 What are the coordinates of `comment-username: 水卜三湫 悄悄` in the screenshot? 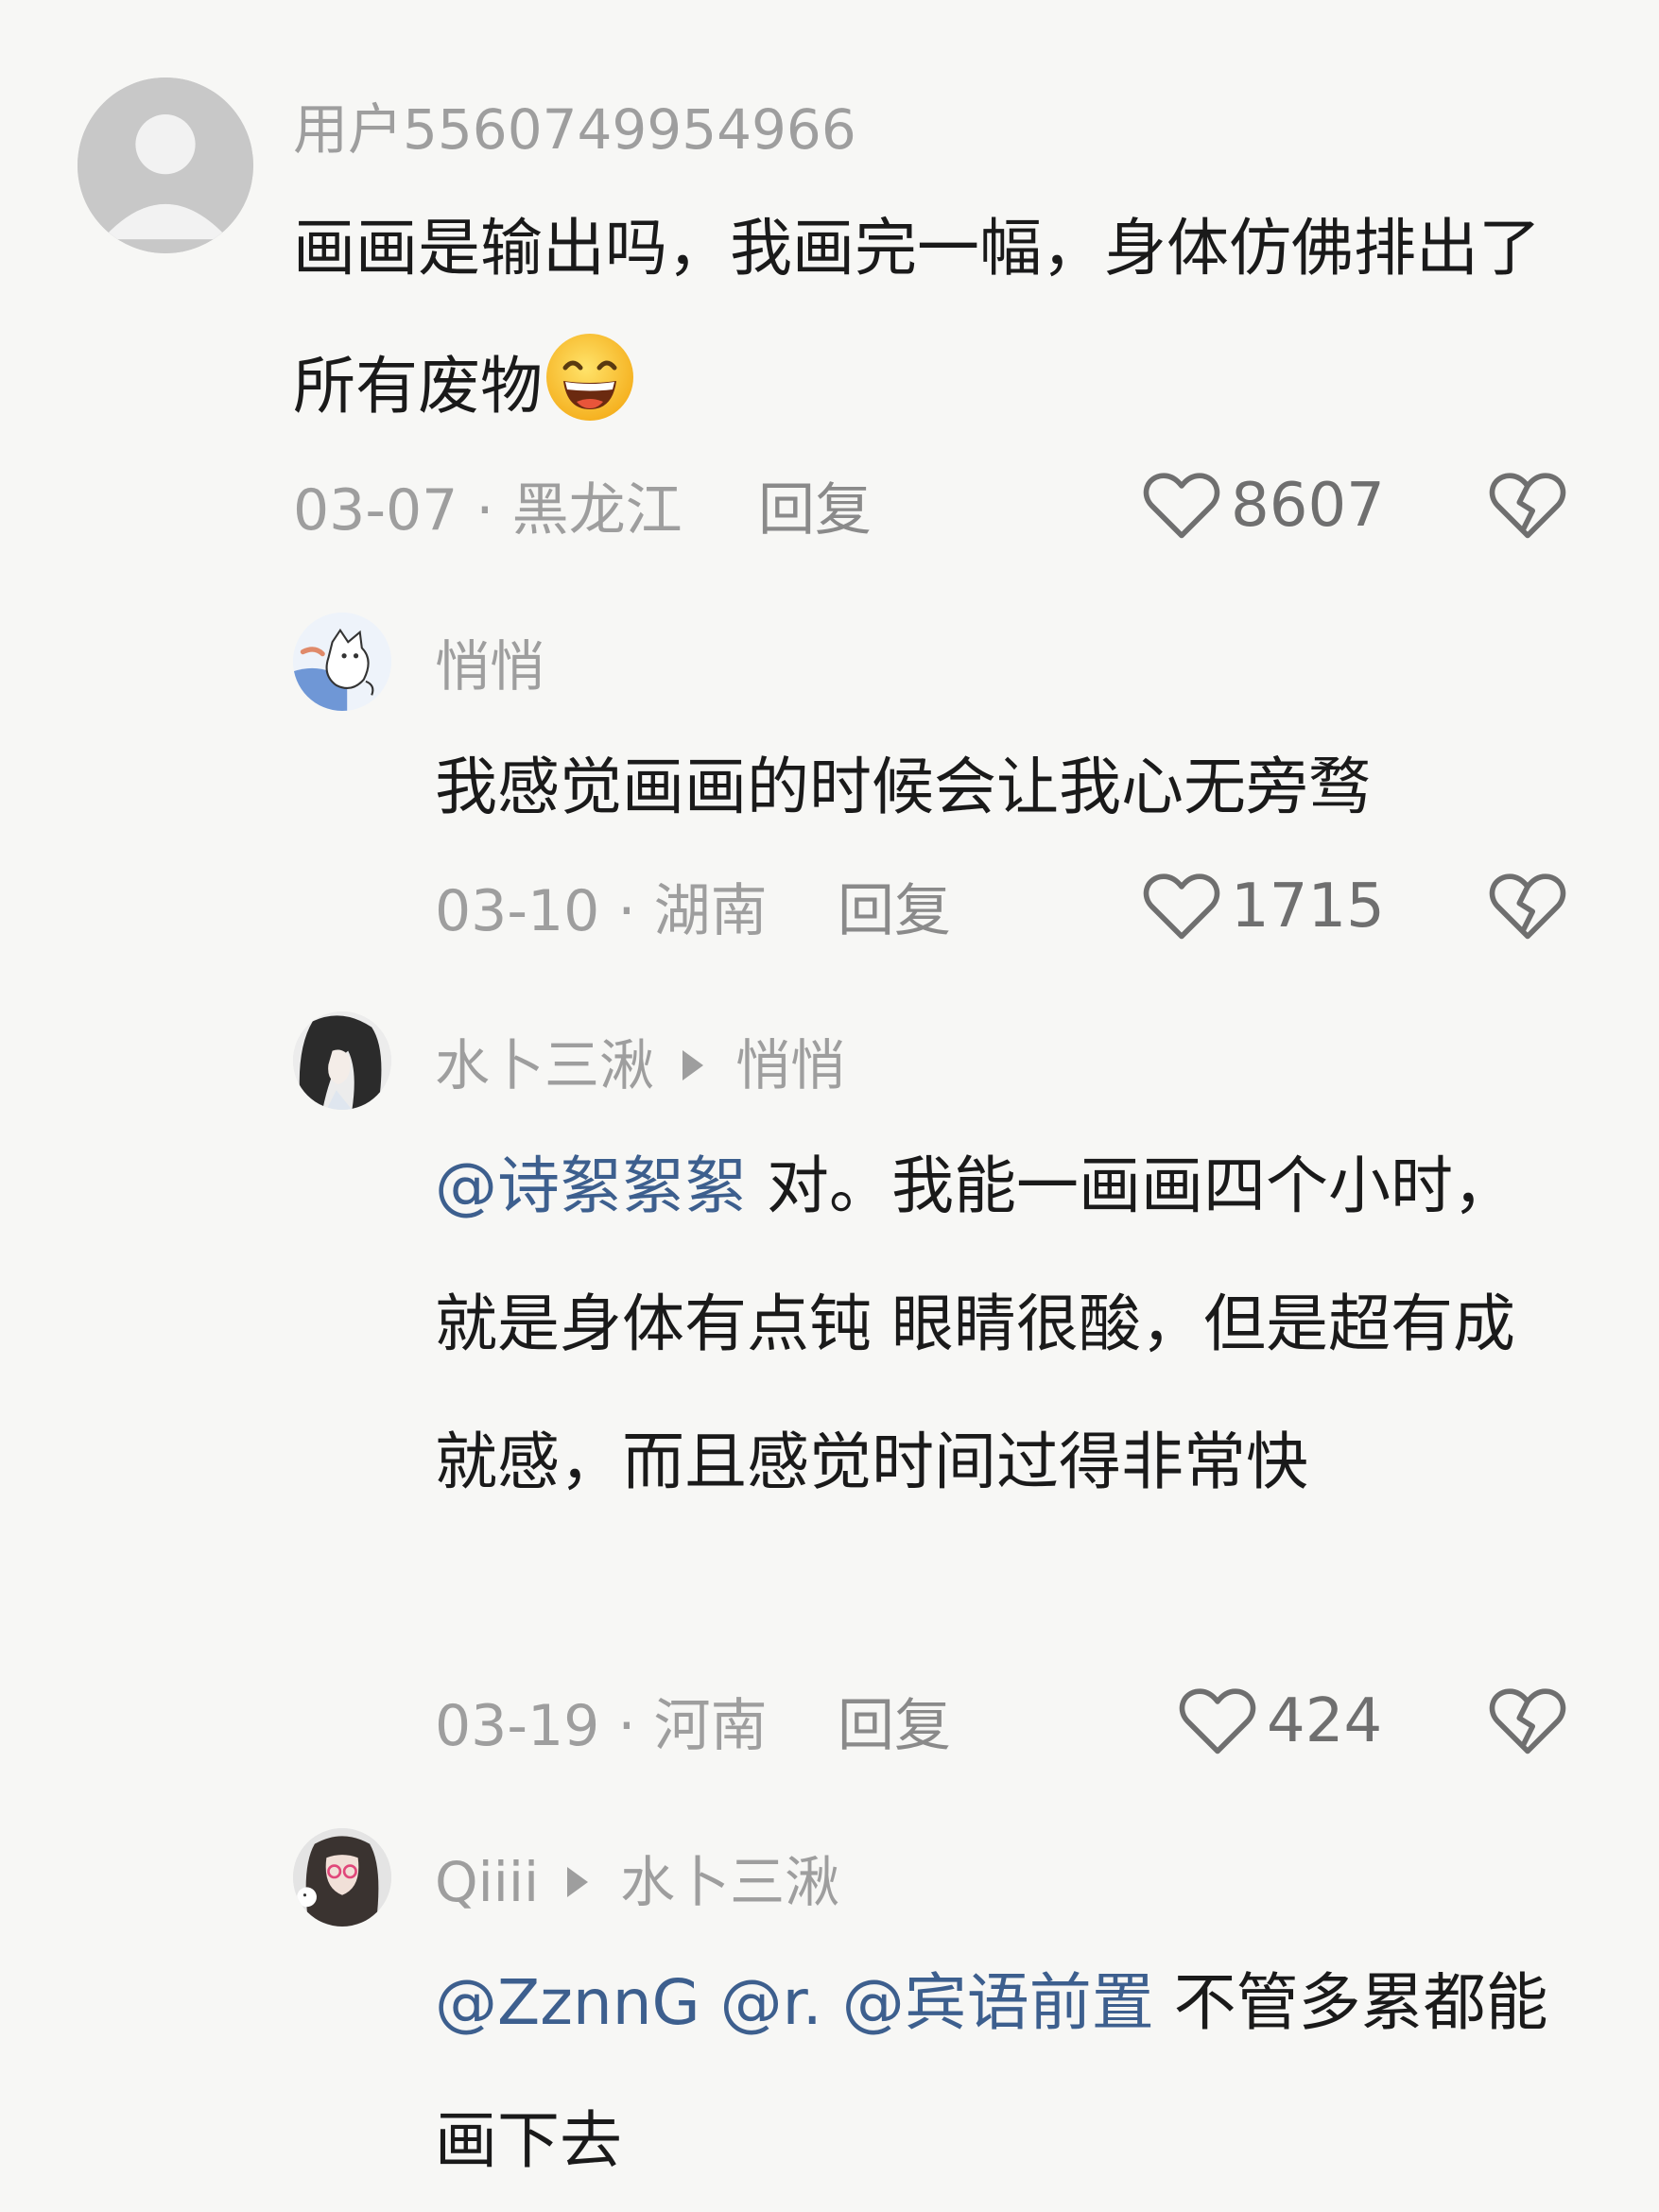 It's located at (640, 1065).